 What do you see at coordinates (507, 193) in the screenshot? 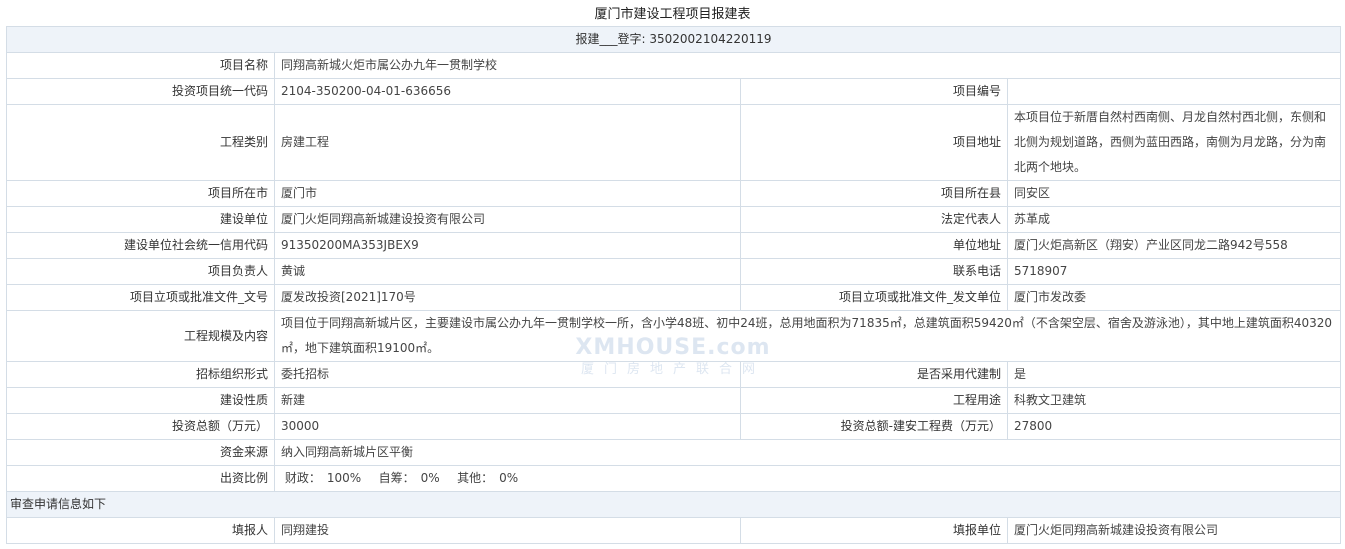
I see `city-value: 厦门市` at bounding box center [507, 193].